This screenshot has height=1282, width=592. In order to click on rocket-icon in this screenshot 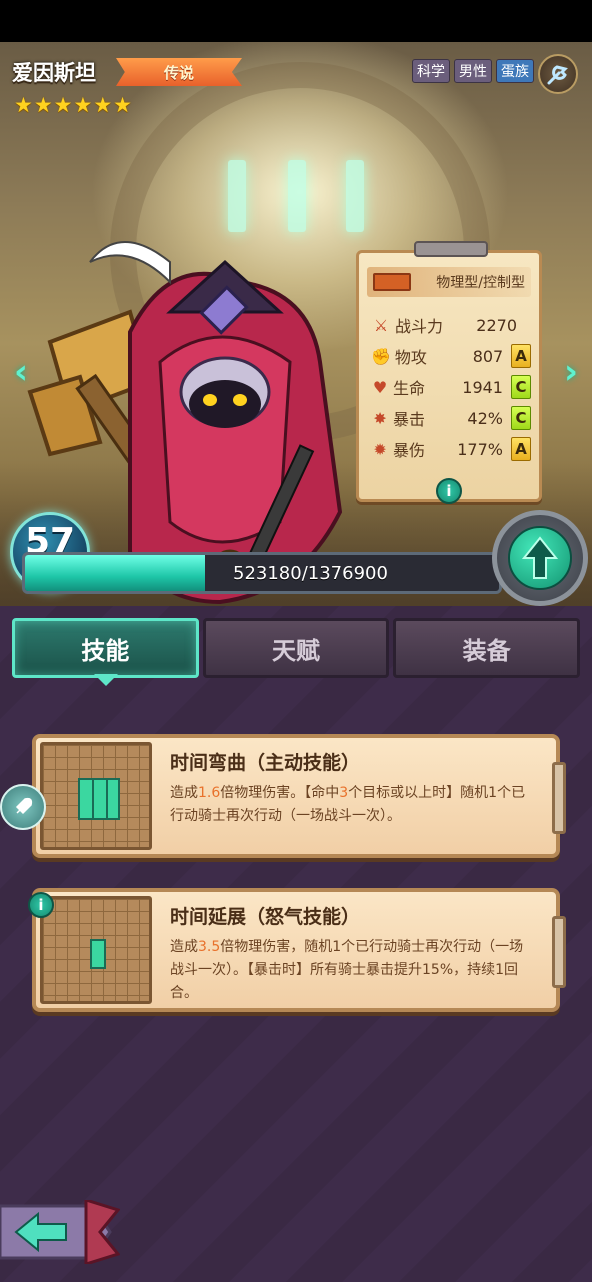, I will do `click(23, 807)`.